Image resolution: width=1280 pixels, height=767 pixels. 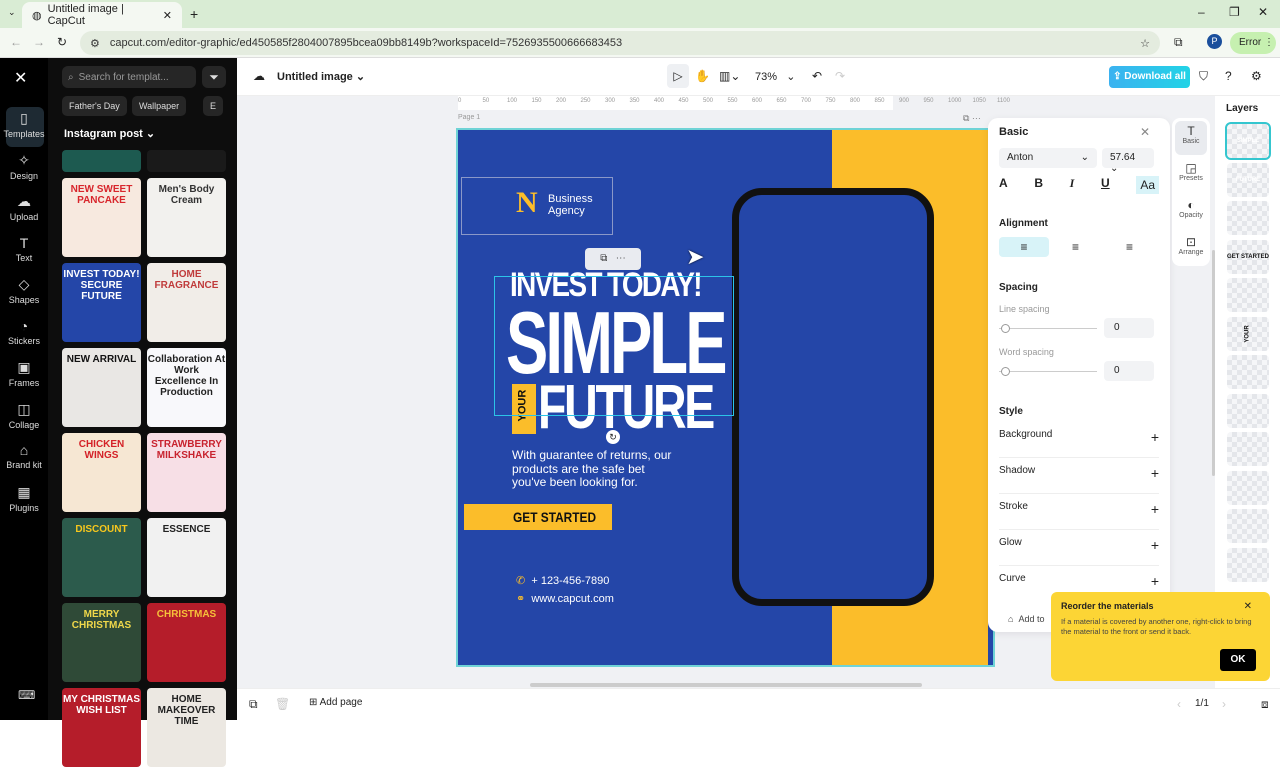 What do you see at coordinates (1024, 247) in the screenshot?
I see `align-left-icon: ≡` at bounding box center [1024, 247].